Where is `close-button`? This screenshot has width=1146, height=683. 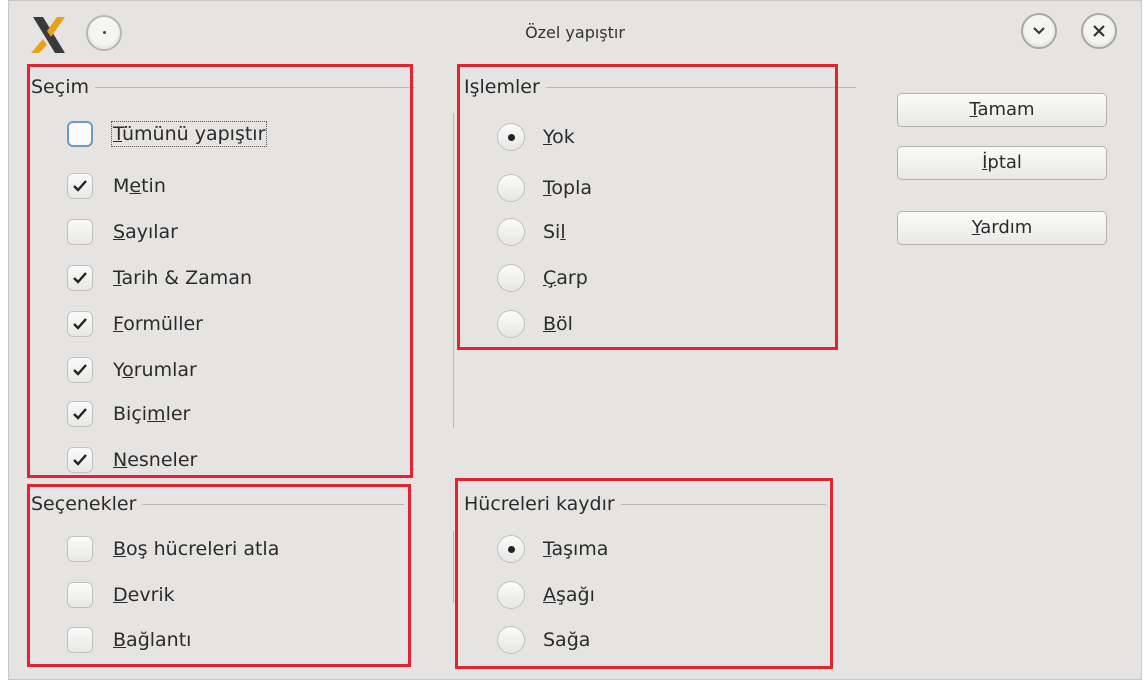 close-button is located at coordinates (1099, 31).